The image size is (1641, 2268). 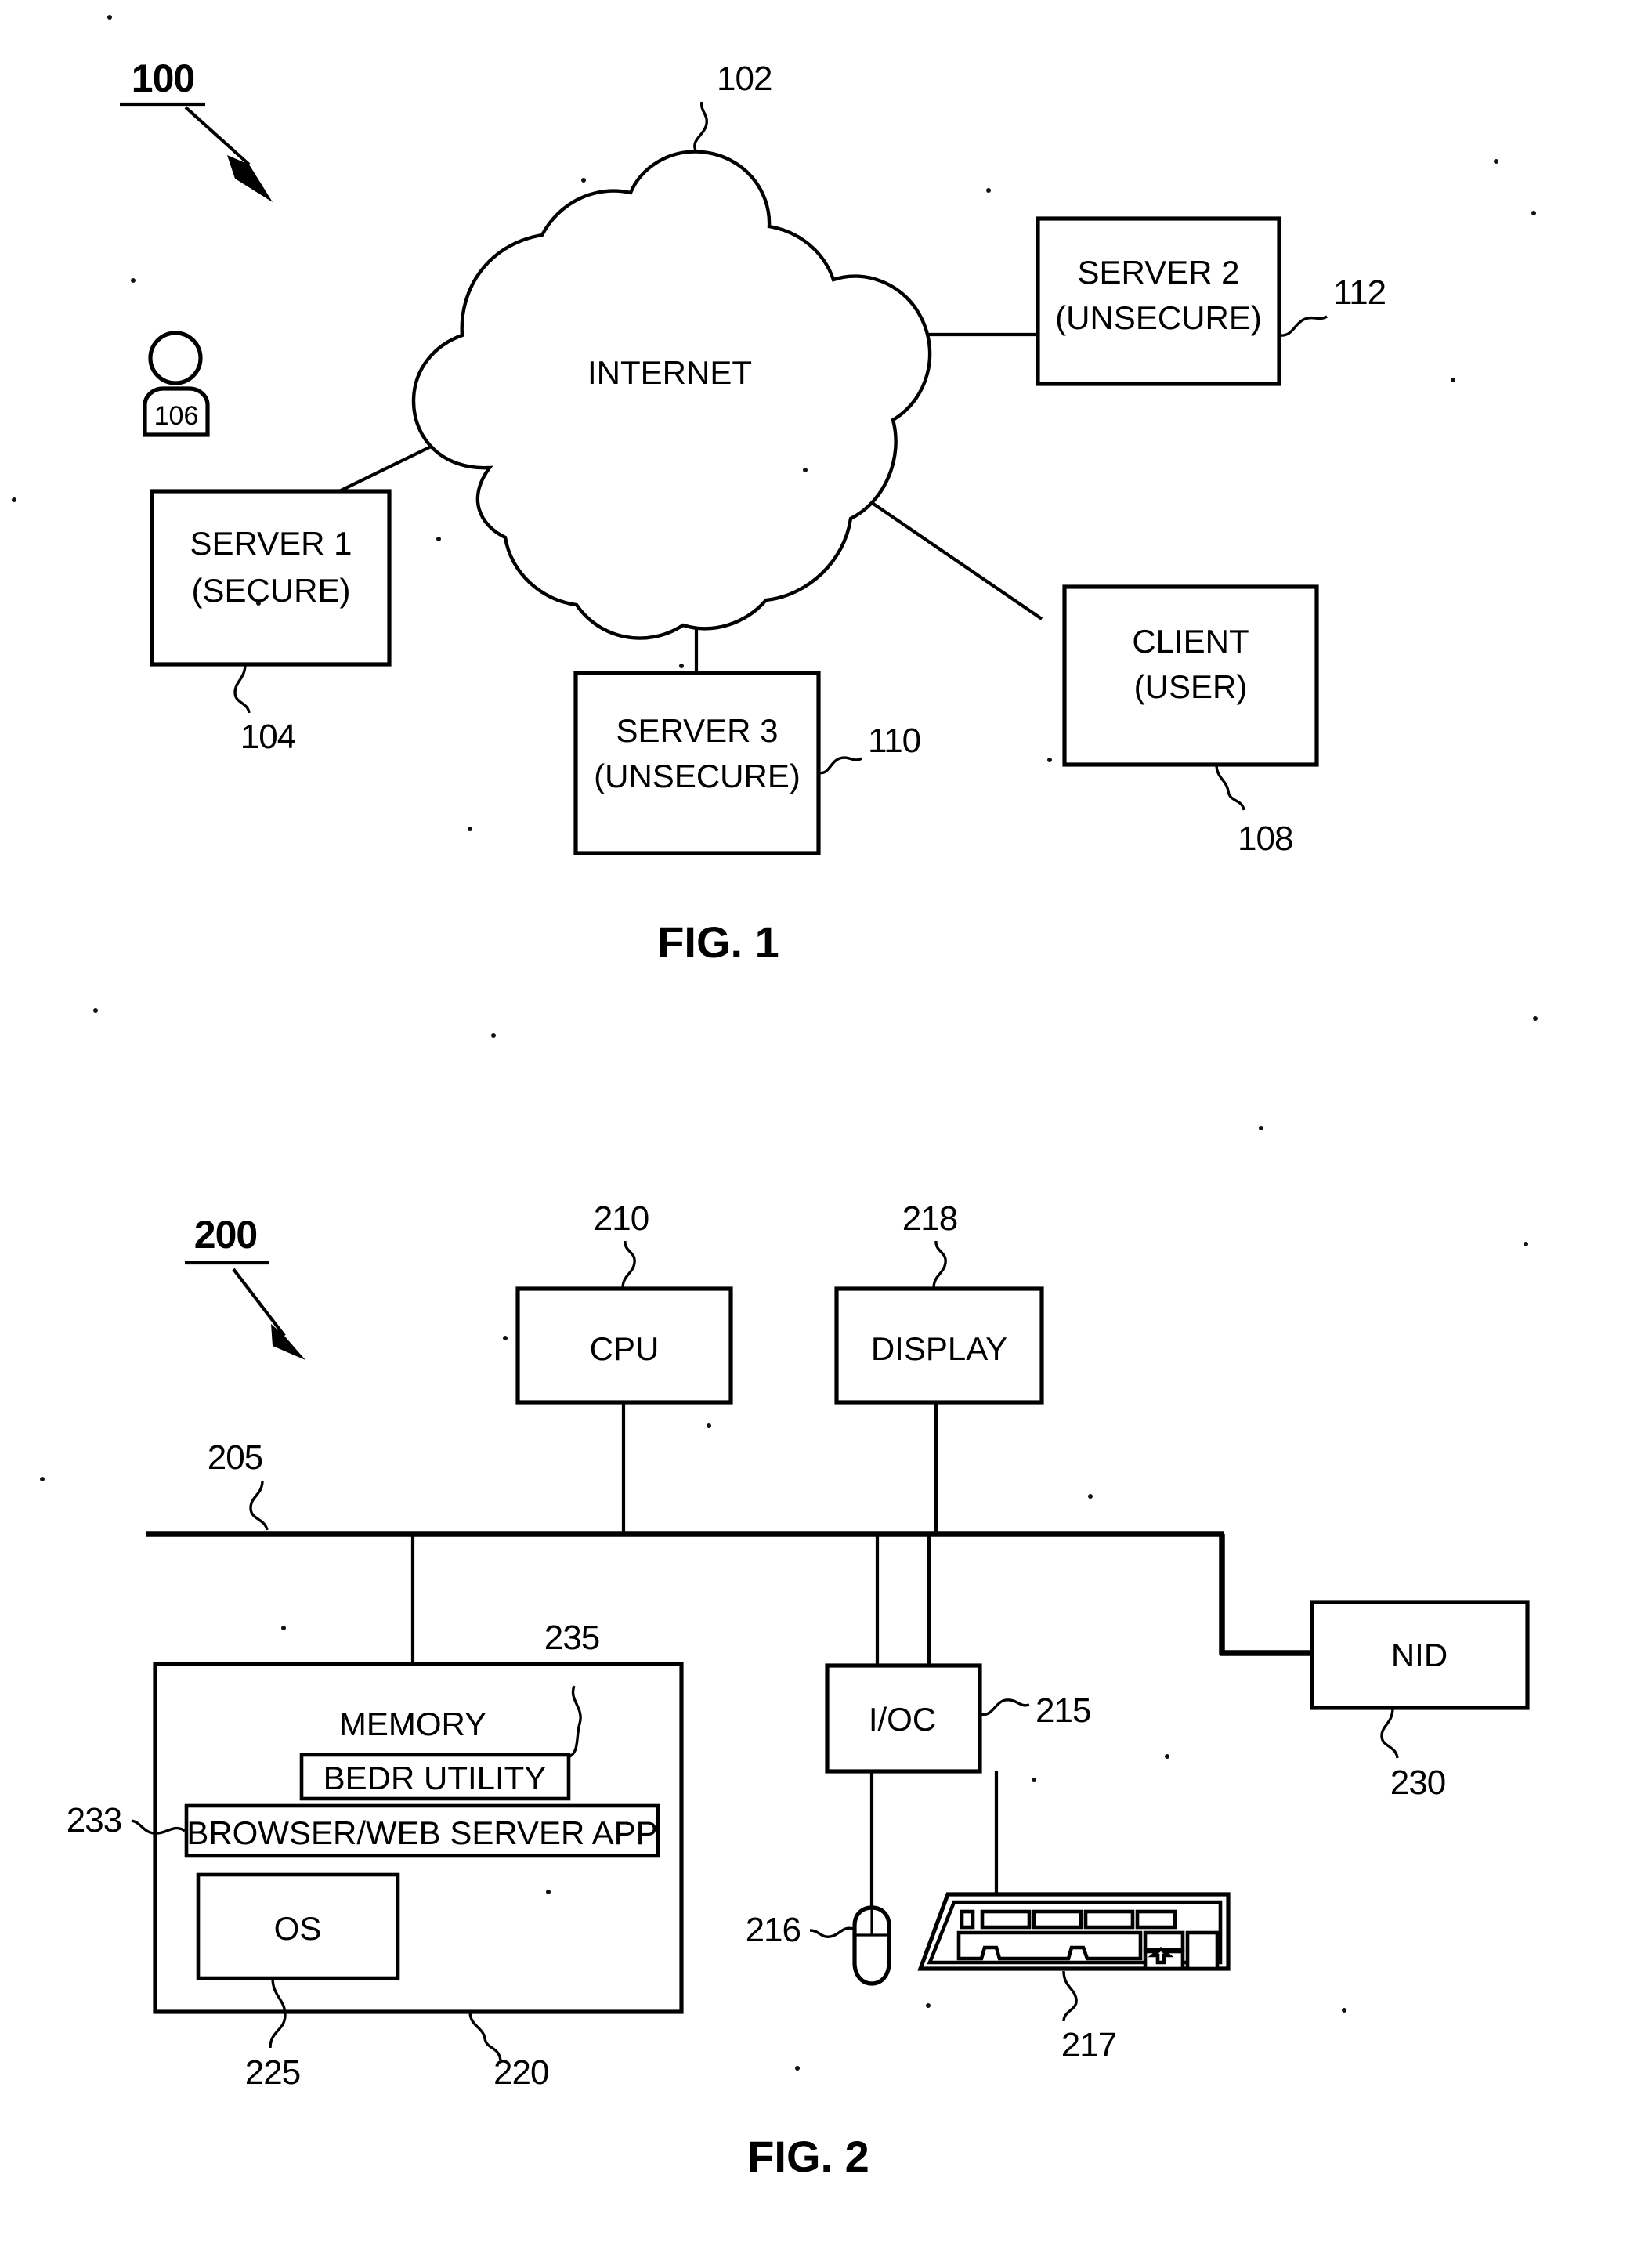 I want to click on display-ref-number: 218, so click(x=929, y=1218).